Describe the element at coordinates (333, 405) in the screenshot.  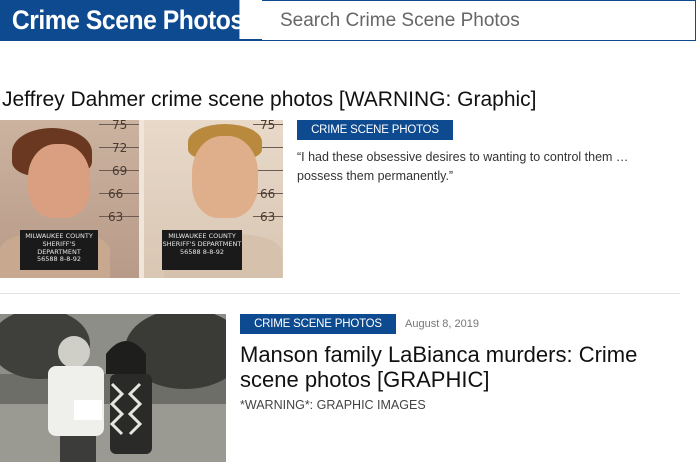
I see `post-excerpt: *WARNING*: GRAPHIC IMAGES` at that location.